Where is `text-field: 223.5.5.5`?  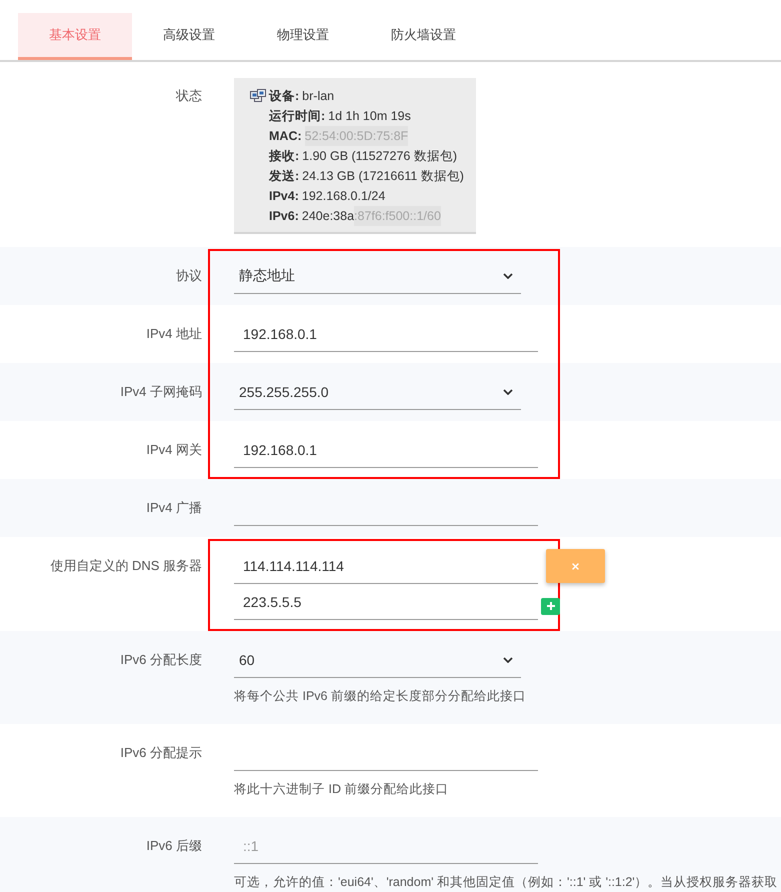 text-field: 223.5.5.5 is located at coordinates (386, 602).